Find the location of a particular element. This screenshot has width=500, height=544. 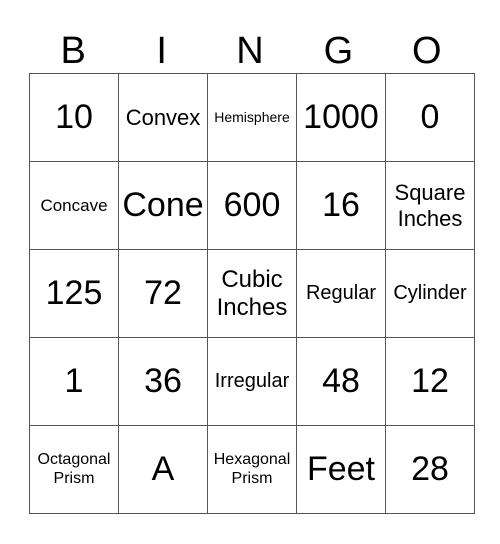

bingo-row: Concave Cone 600 16 Square Inches is located at coordinates (252, 205).